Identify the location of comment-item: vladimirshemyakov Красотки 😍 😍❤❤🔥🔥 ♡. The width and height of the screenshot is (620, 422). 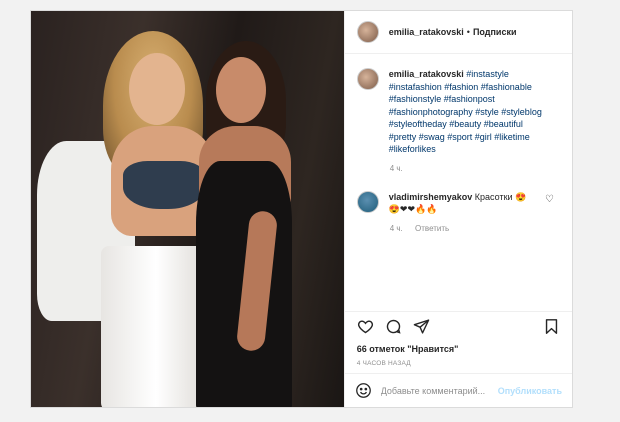
(458, 203).